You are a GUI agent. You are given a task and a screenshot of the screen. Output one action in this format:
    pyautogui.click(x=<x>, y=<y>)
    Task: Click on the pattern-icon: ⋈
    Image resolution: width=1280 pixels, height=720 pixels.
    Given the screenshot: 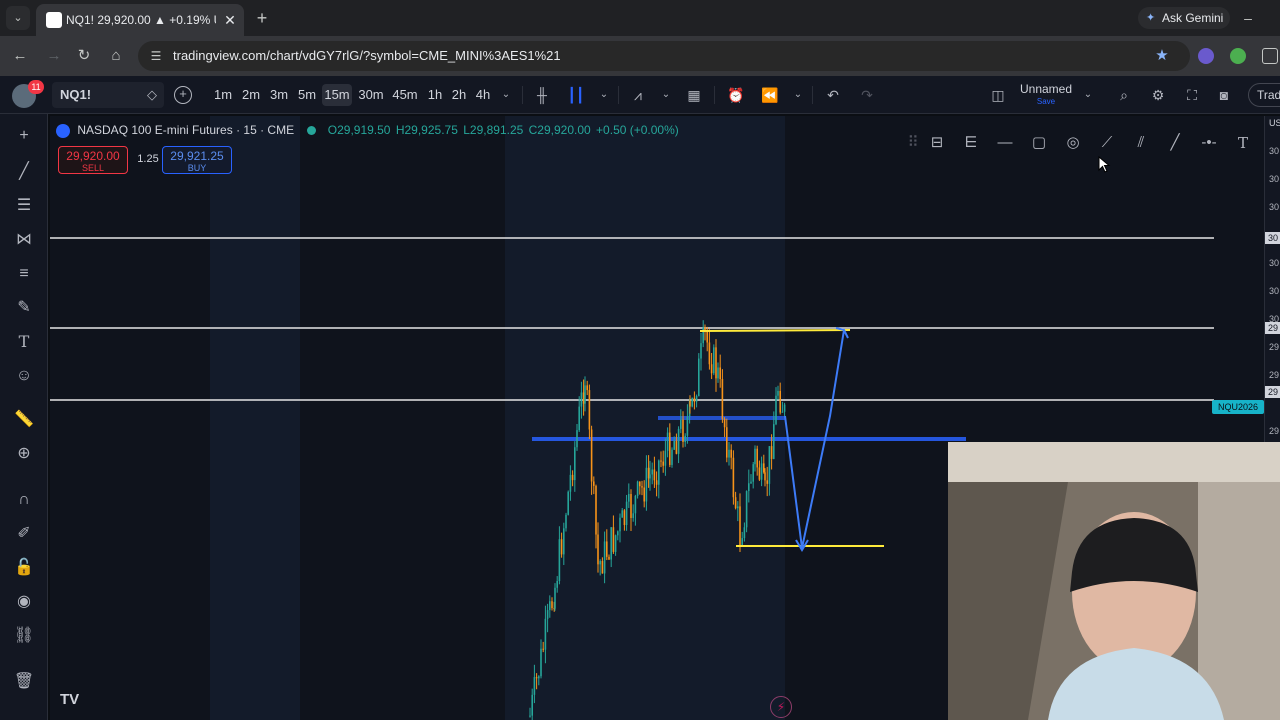 What is the action you would take?
    pyautogui.click(x=24, y=240)
    